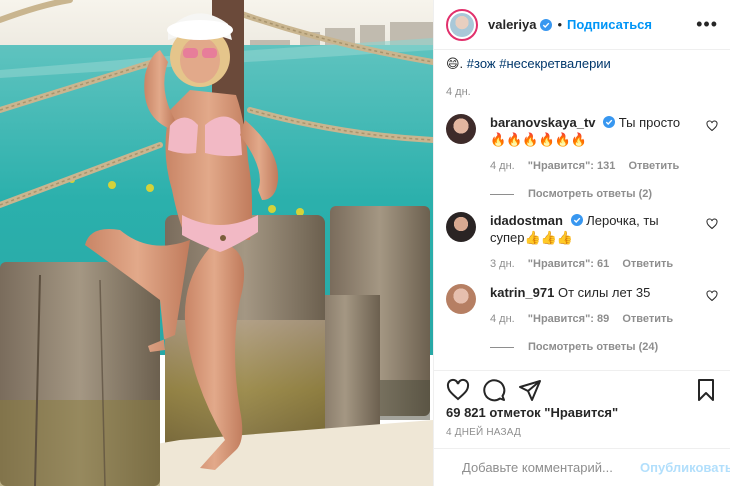 The width and height of the screenshot is (730, 486). Describe the element at coordinates (604, 292) in the screenshot. I see `comment-text: От силы лет 35` at that location.